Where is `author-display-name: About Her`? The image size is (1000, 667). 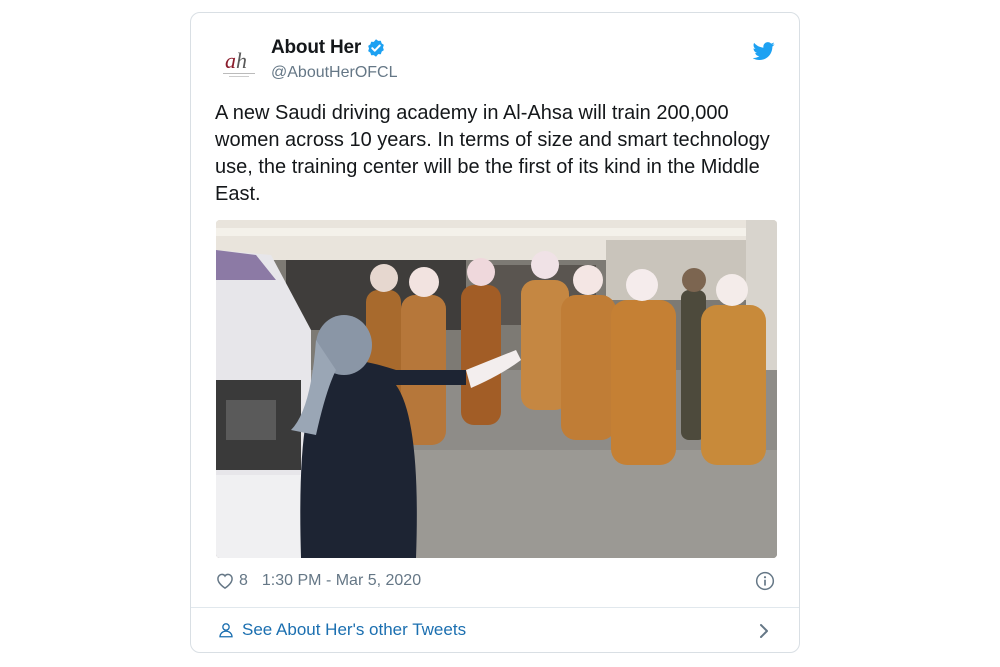 author-display-name: About Her is located at coordinates (316, 48).